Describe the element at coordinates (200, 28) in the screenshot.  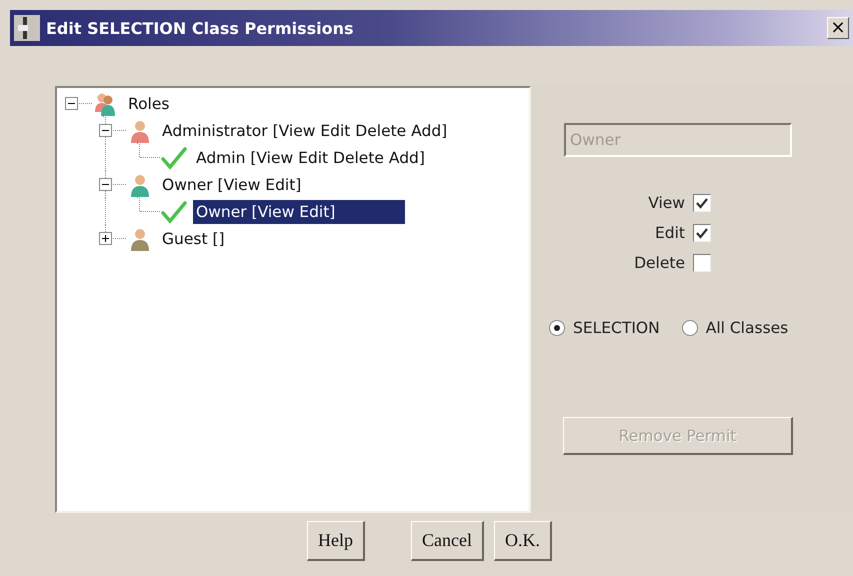
I see `window-title: Edit SELECTION Class Permissions` at that location.